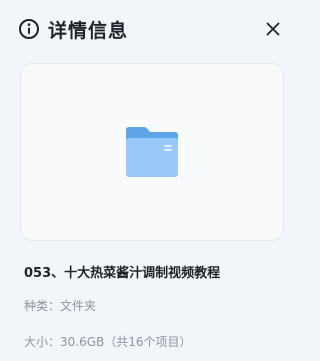  Describe the element at coordinates (29, 29) in the screenshot. I see `info-icon` at that location.